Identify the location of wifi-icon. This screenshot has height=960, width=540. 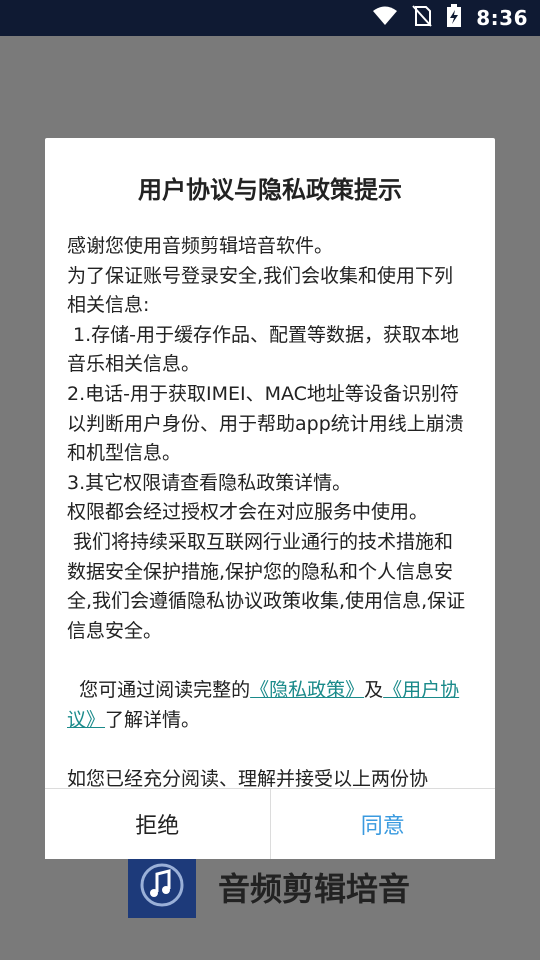
(385, 18).